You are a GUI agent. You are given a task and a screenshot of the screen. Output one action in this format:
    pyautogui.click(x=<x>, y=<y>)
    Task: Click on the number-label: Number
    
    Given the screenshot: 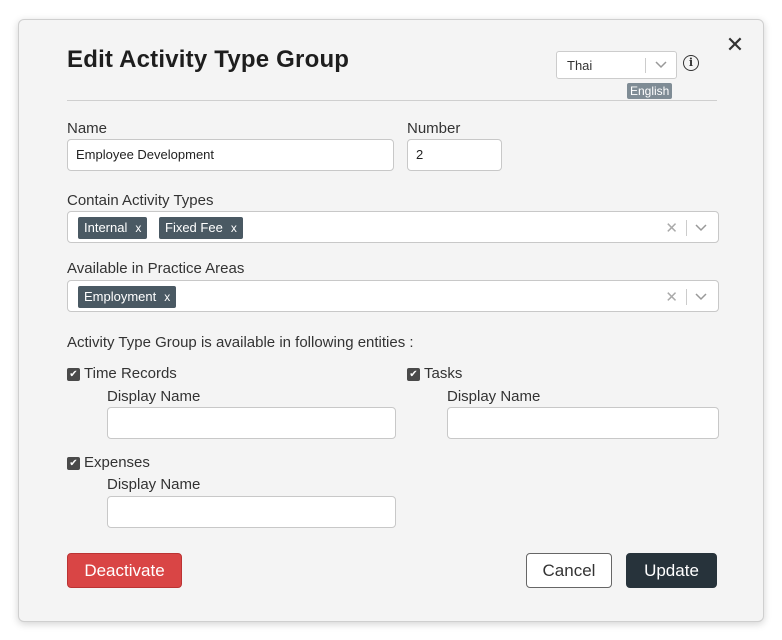 What is the action you would take?
    pyautogui.click(x=434, y=128)
    